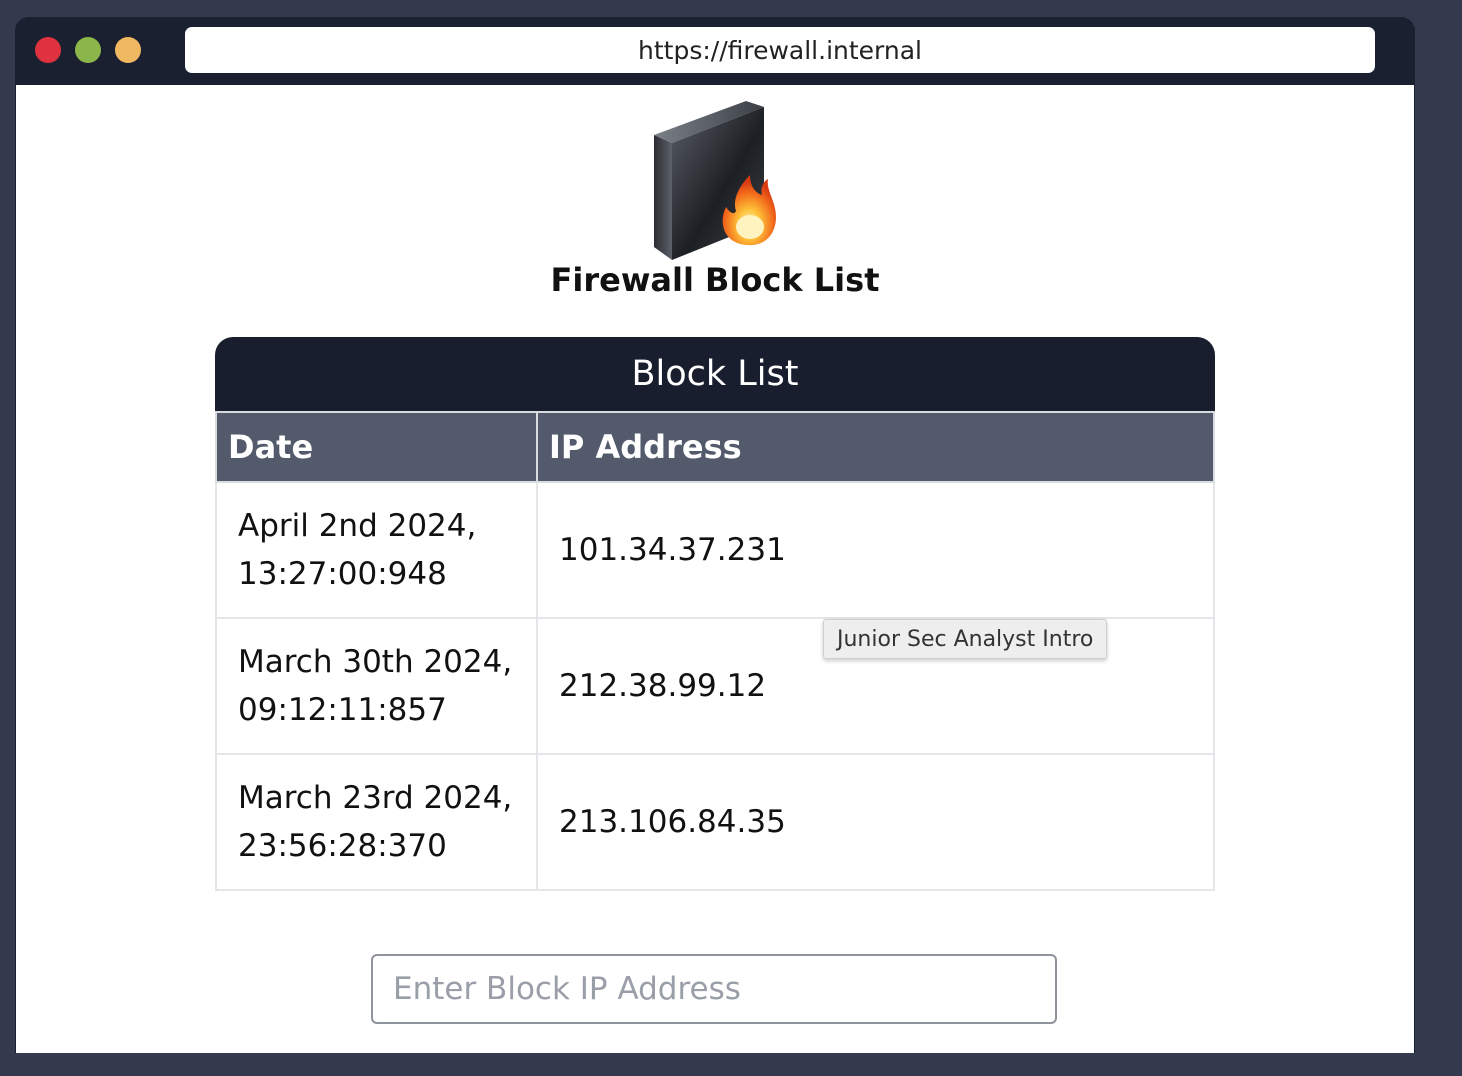 The width and height of the screenshot is (1462, 1076). Describe the element at coordinates (342, 574) in the screenshot. I see `time-text: 13:27:00:948` at that location.